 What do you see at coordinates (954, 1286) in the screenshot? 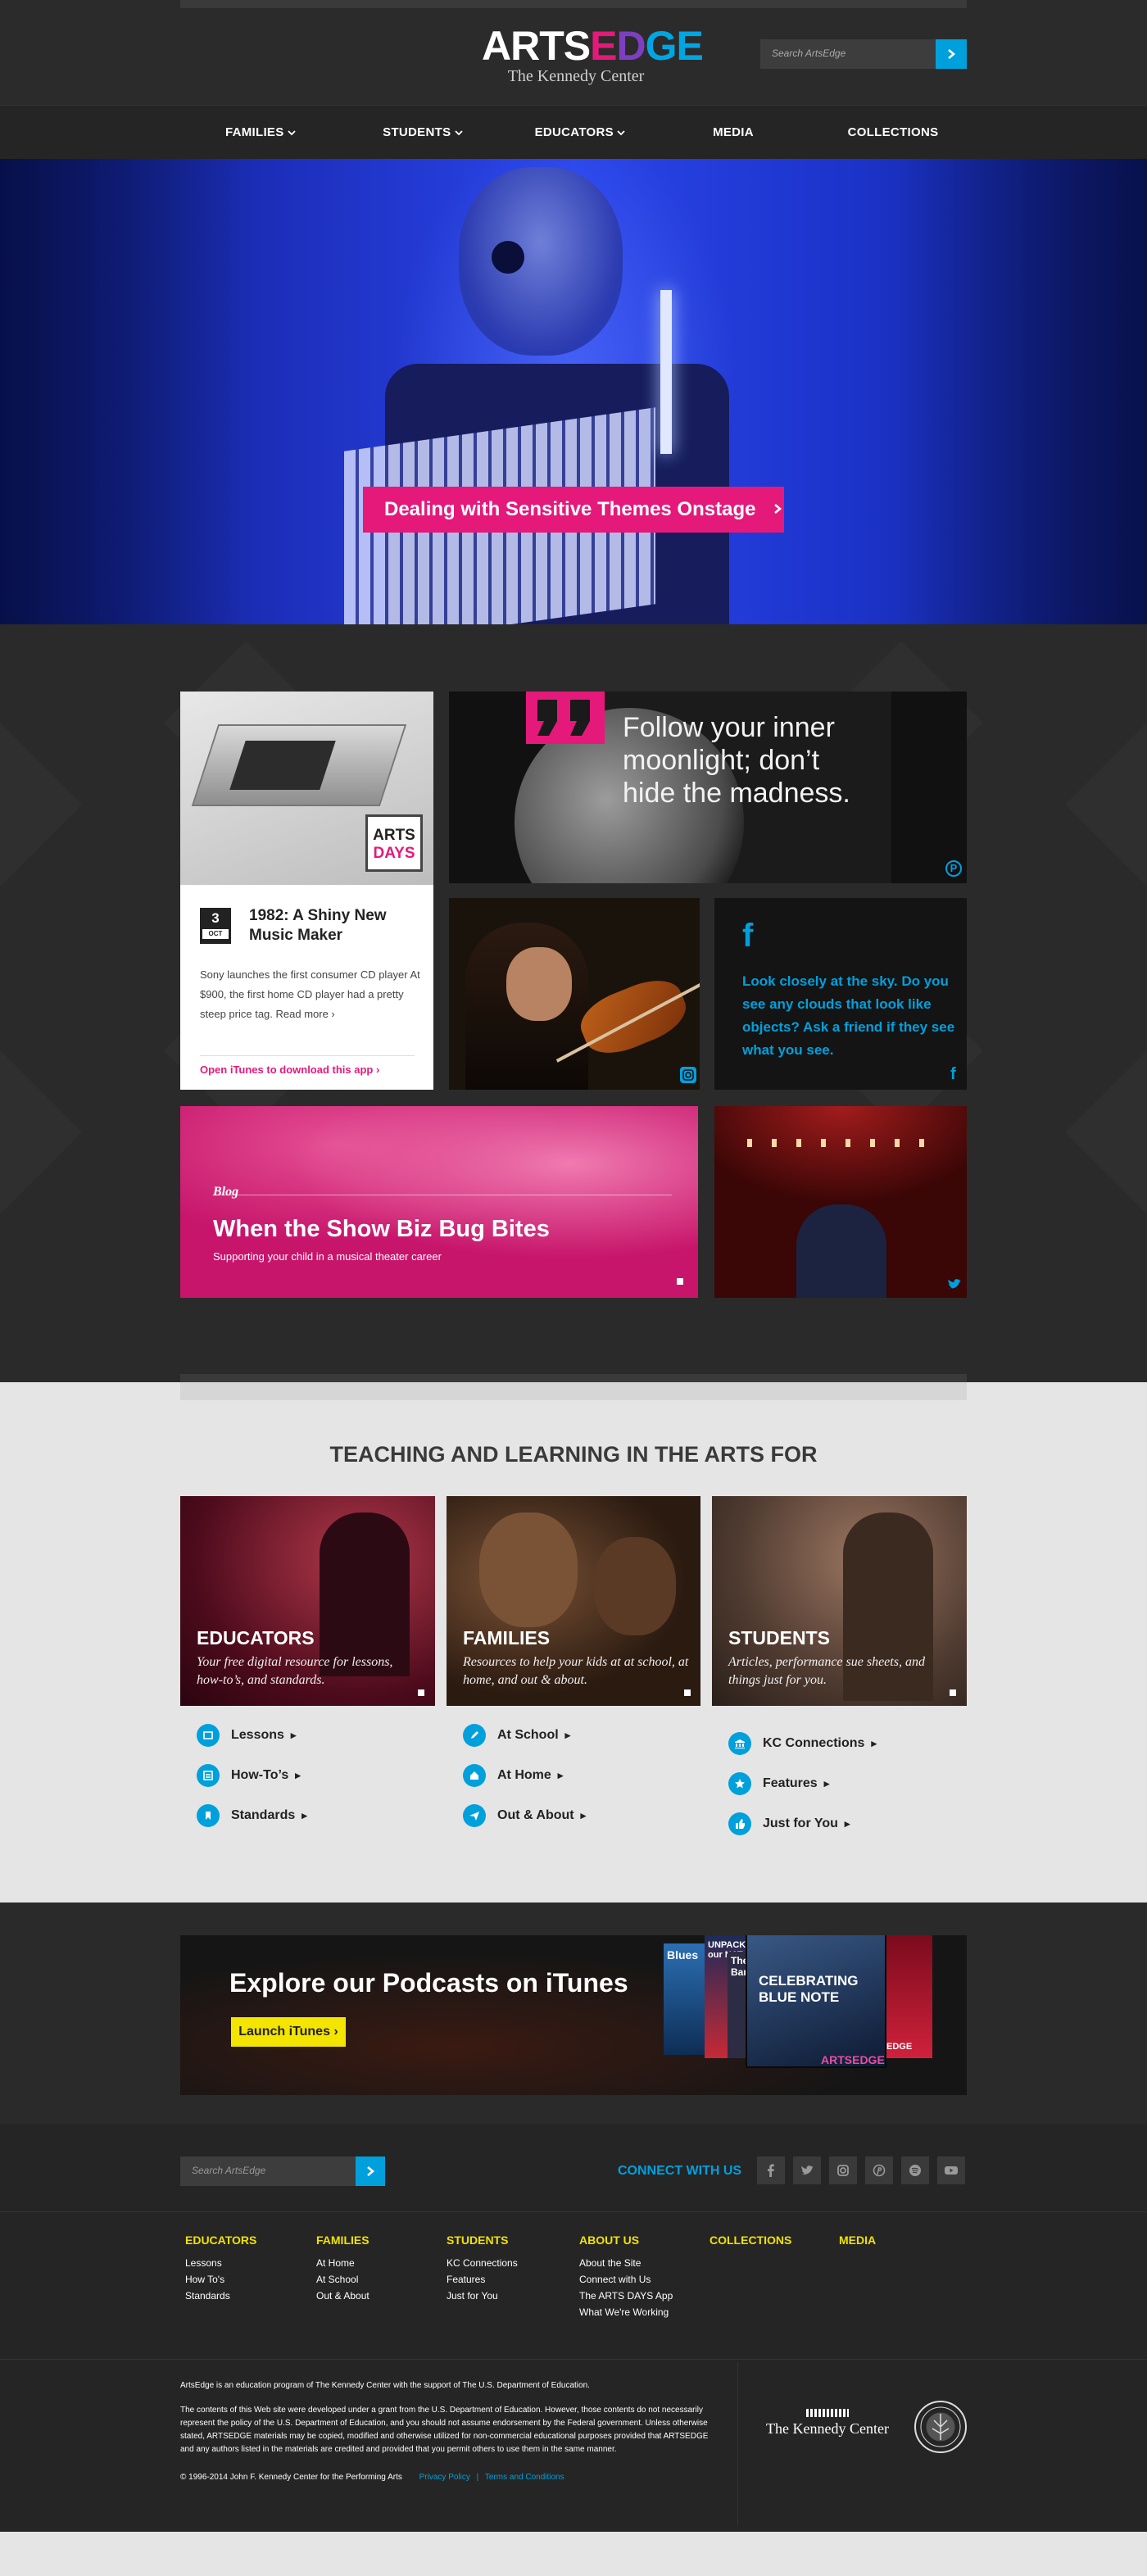
I see `twitter-icon` at bounding box center [954, 1286].